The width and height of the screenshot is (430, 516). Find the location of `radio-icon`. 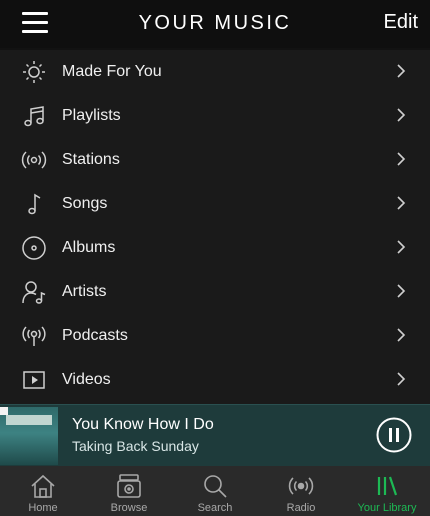

radio-icon is located at coordinates (301, 486).